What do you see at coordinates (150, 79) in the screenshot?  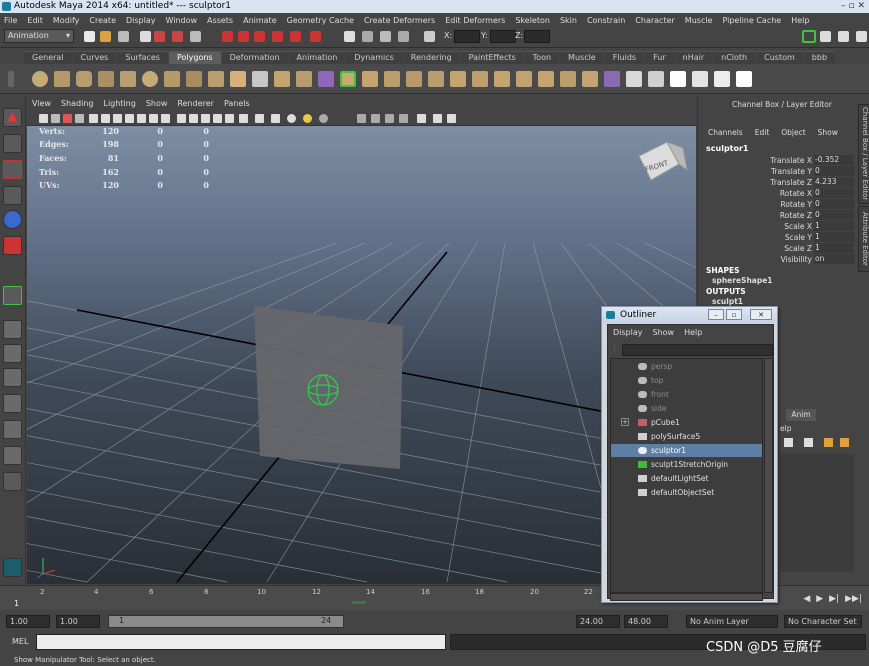 I see `poly-torus-icon` at bounding box center [150, 79].